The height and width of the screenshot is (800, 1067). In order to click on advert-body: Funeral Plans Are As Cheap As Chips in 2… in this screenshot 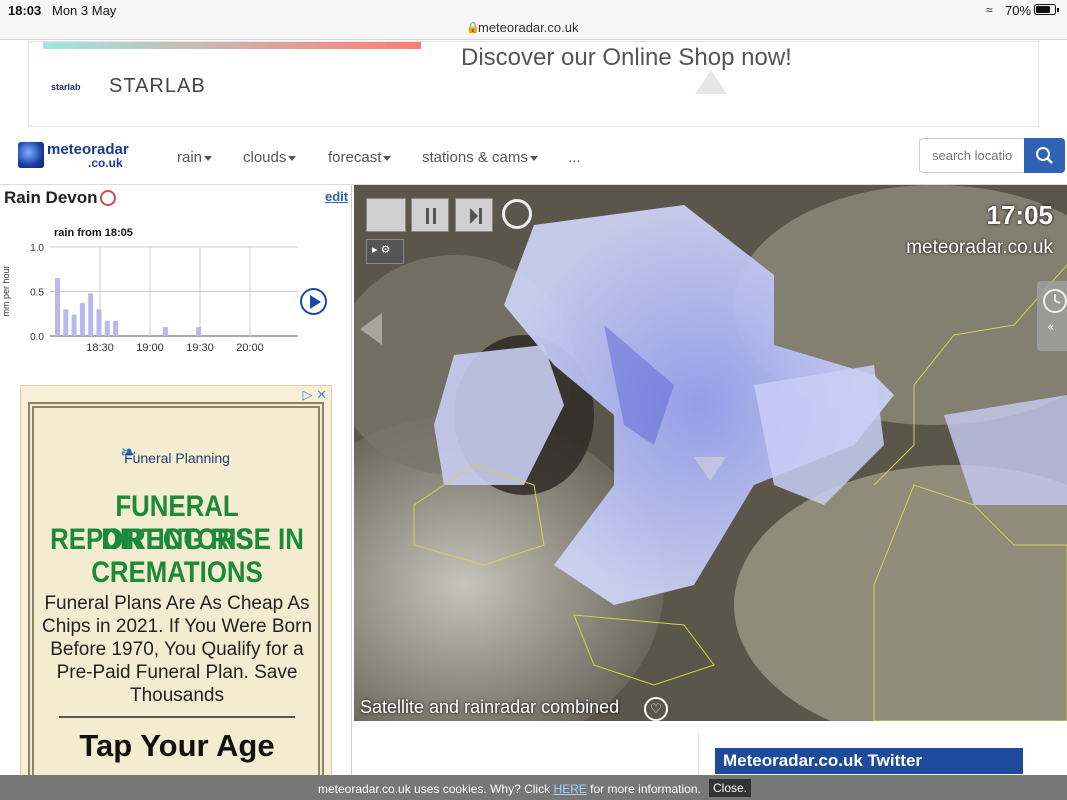, I will do `click(177, 649)`.